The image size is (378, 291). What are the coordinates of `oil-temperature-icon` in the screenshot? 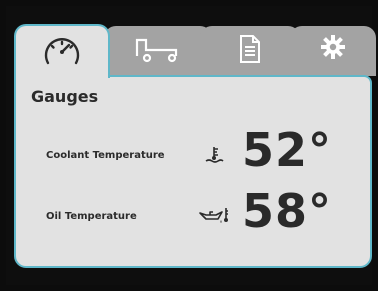 It's located at (214, 217).